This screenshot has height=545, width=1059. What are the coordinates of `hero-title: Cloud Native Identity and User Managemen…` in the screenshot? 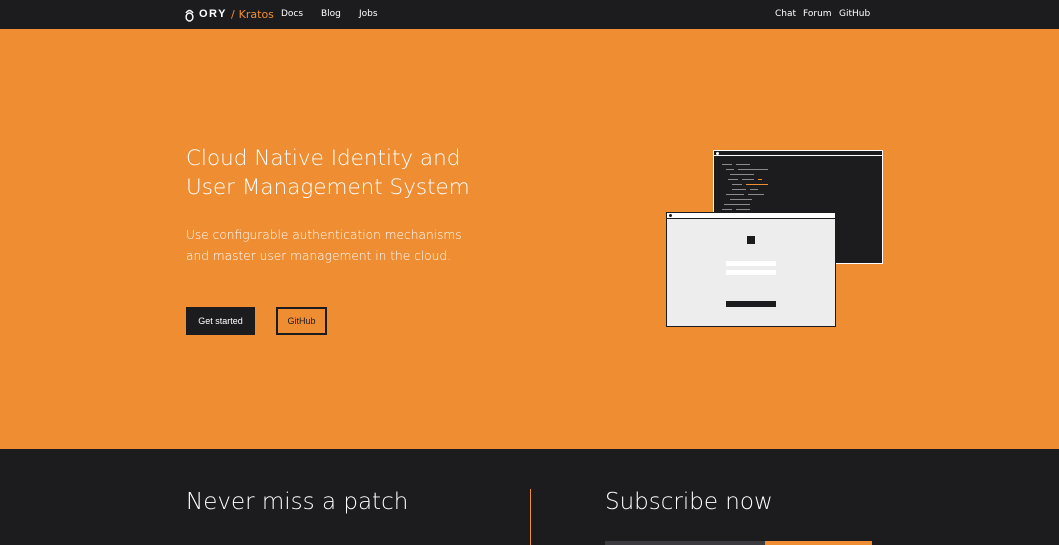 It's located at (328, 173).